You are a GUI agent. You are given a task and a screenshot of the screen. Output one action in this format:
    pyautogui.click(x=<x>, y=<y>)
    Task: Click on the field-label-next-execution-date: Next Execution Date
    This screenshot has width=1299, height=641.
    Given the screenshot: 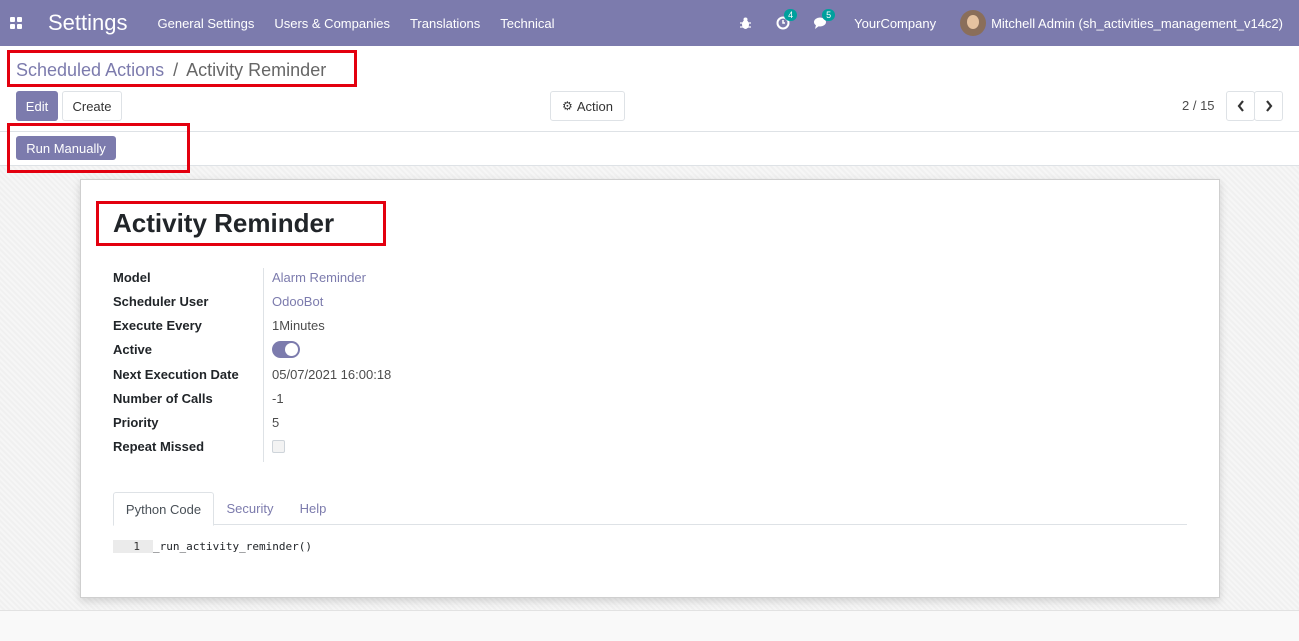 What is the action you would take?
    pyautogui.click(x=176, y=374)
    